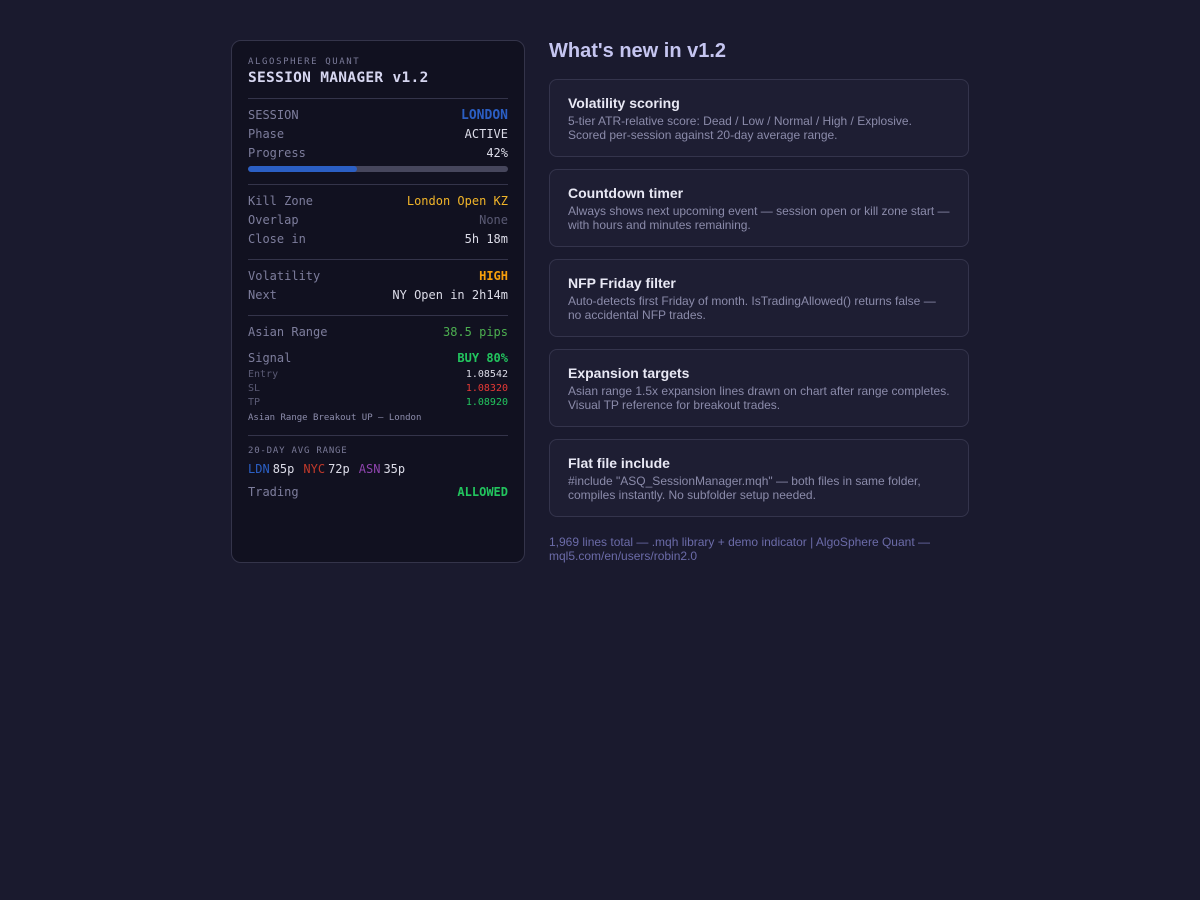  Describe the element at coordinates (303, 169) in the screenshot. I see `progress-bar-fill` at that location.